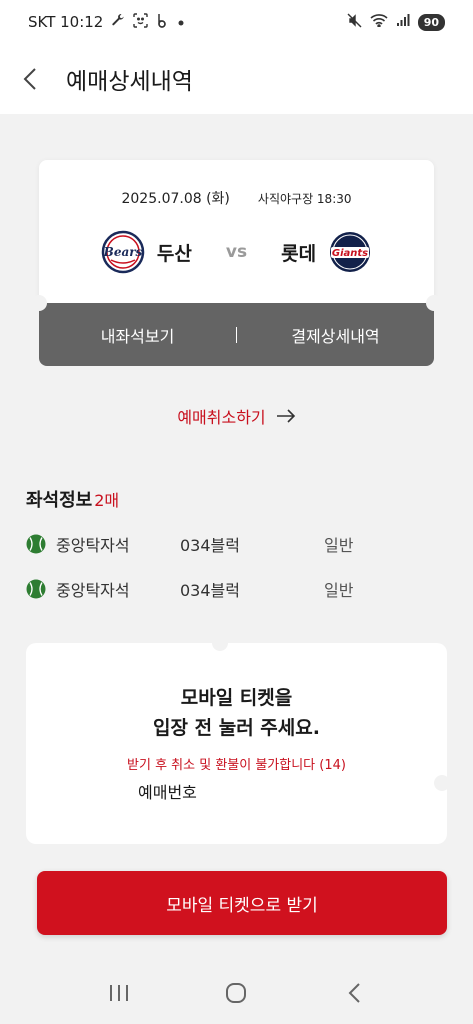 This screenshot has width=473, height=1024. What do you see at coordinates (354, 22) in the screenshot?
I see `mute-icon` at bounding box center [354, 22].